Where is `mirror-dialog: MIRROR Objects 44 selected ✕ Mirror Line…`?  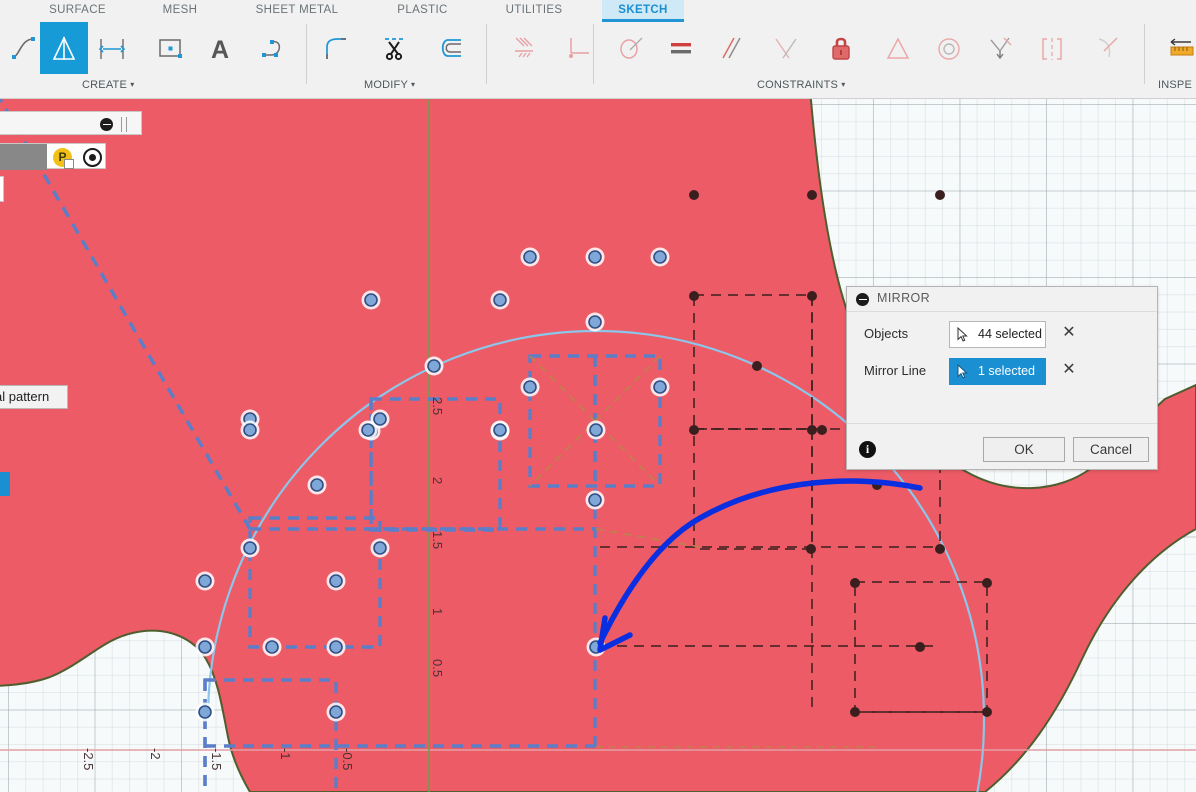 mirror-dialog: MIRROR Objects 44 selected ✕ Mirror Line… is located at coordinates (1002, 378).